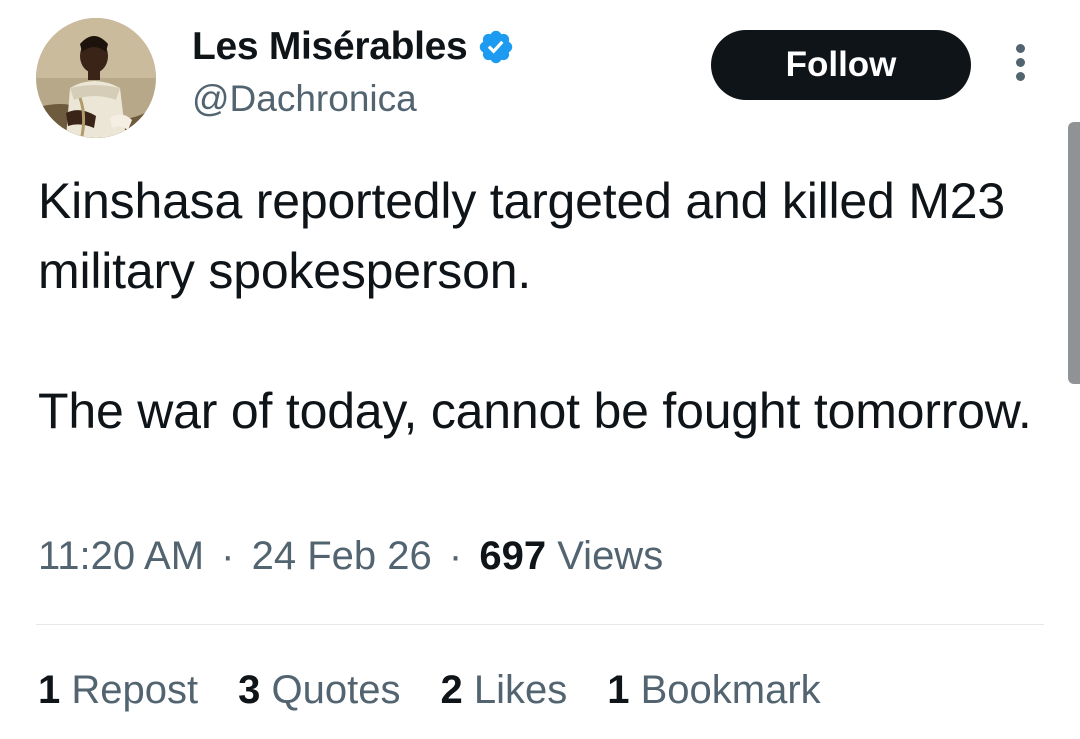 The image size is (1080, 739). Describe the element at coordinates (540, 624) in the screenshot. I see `divider` at that location.